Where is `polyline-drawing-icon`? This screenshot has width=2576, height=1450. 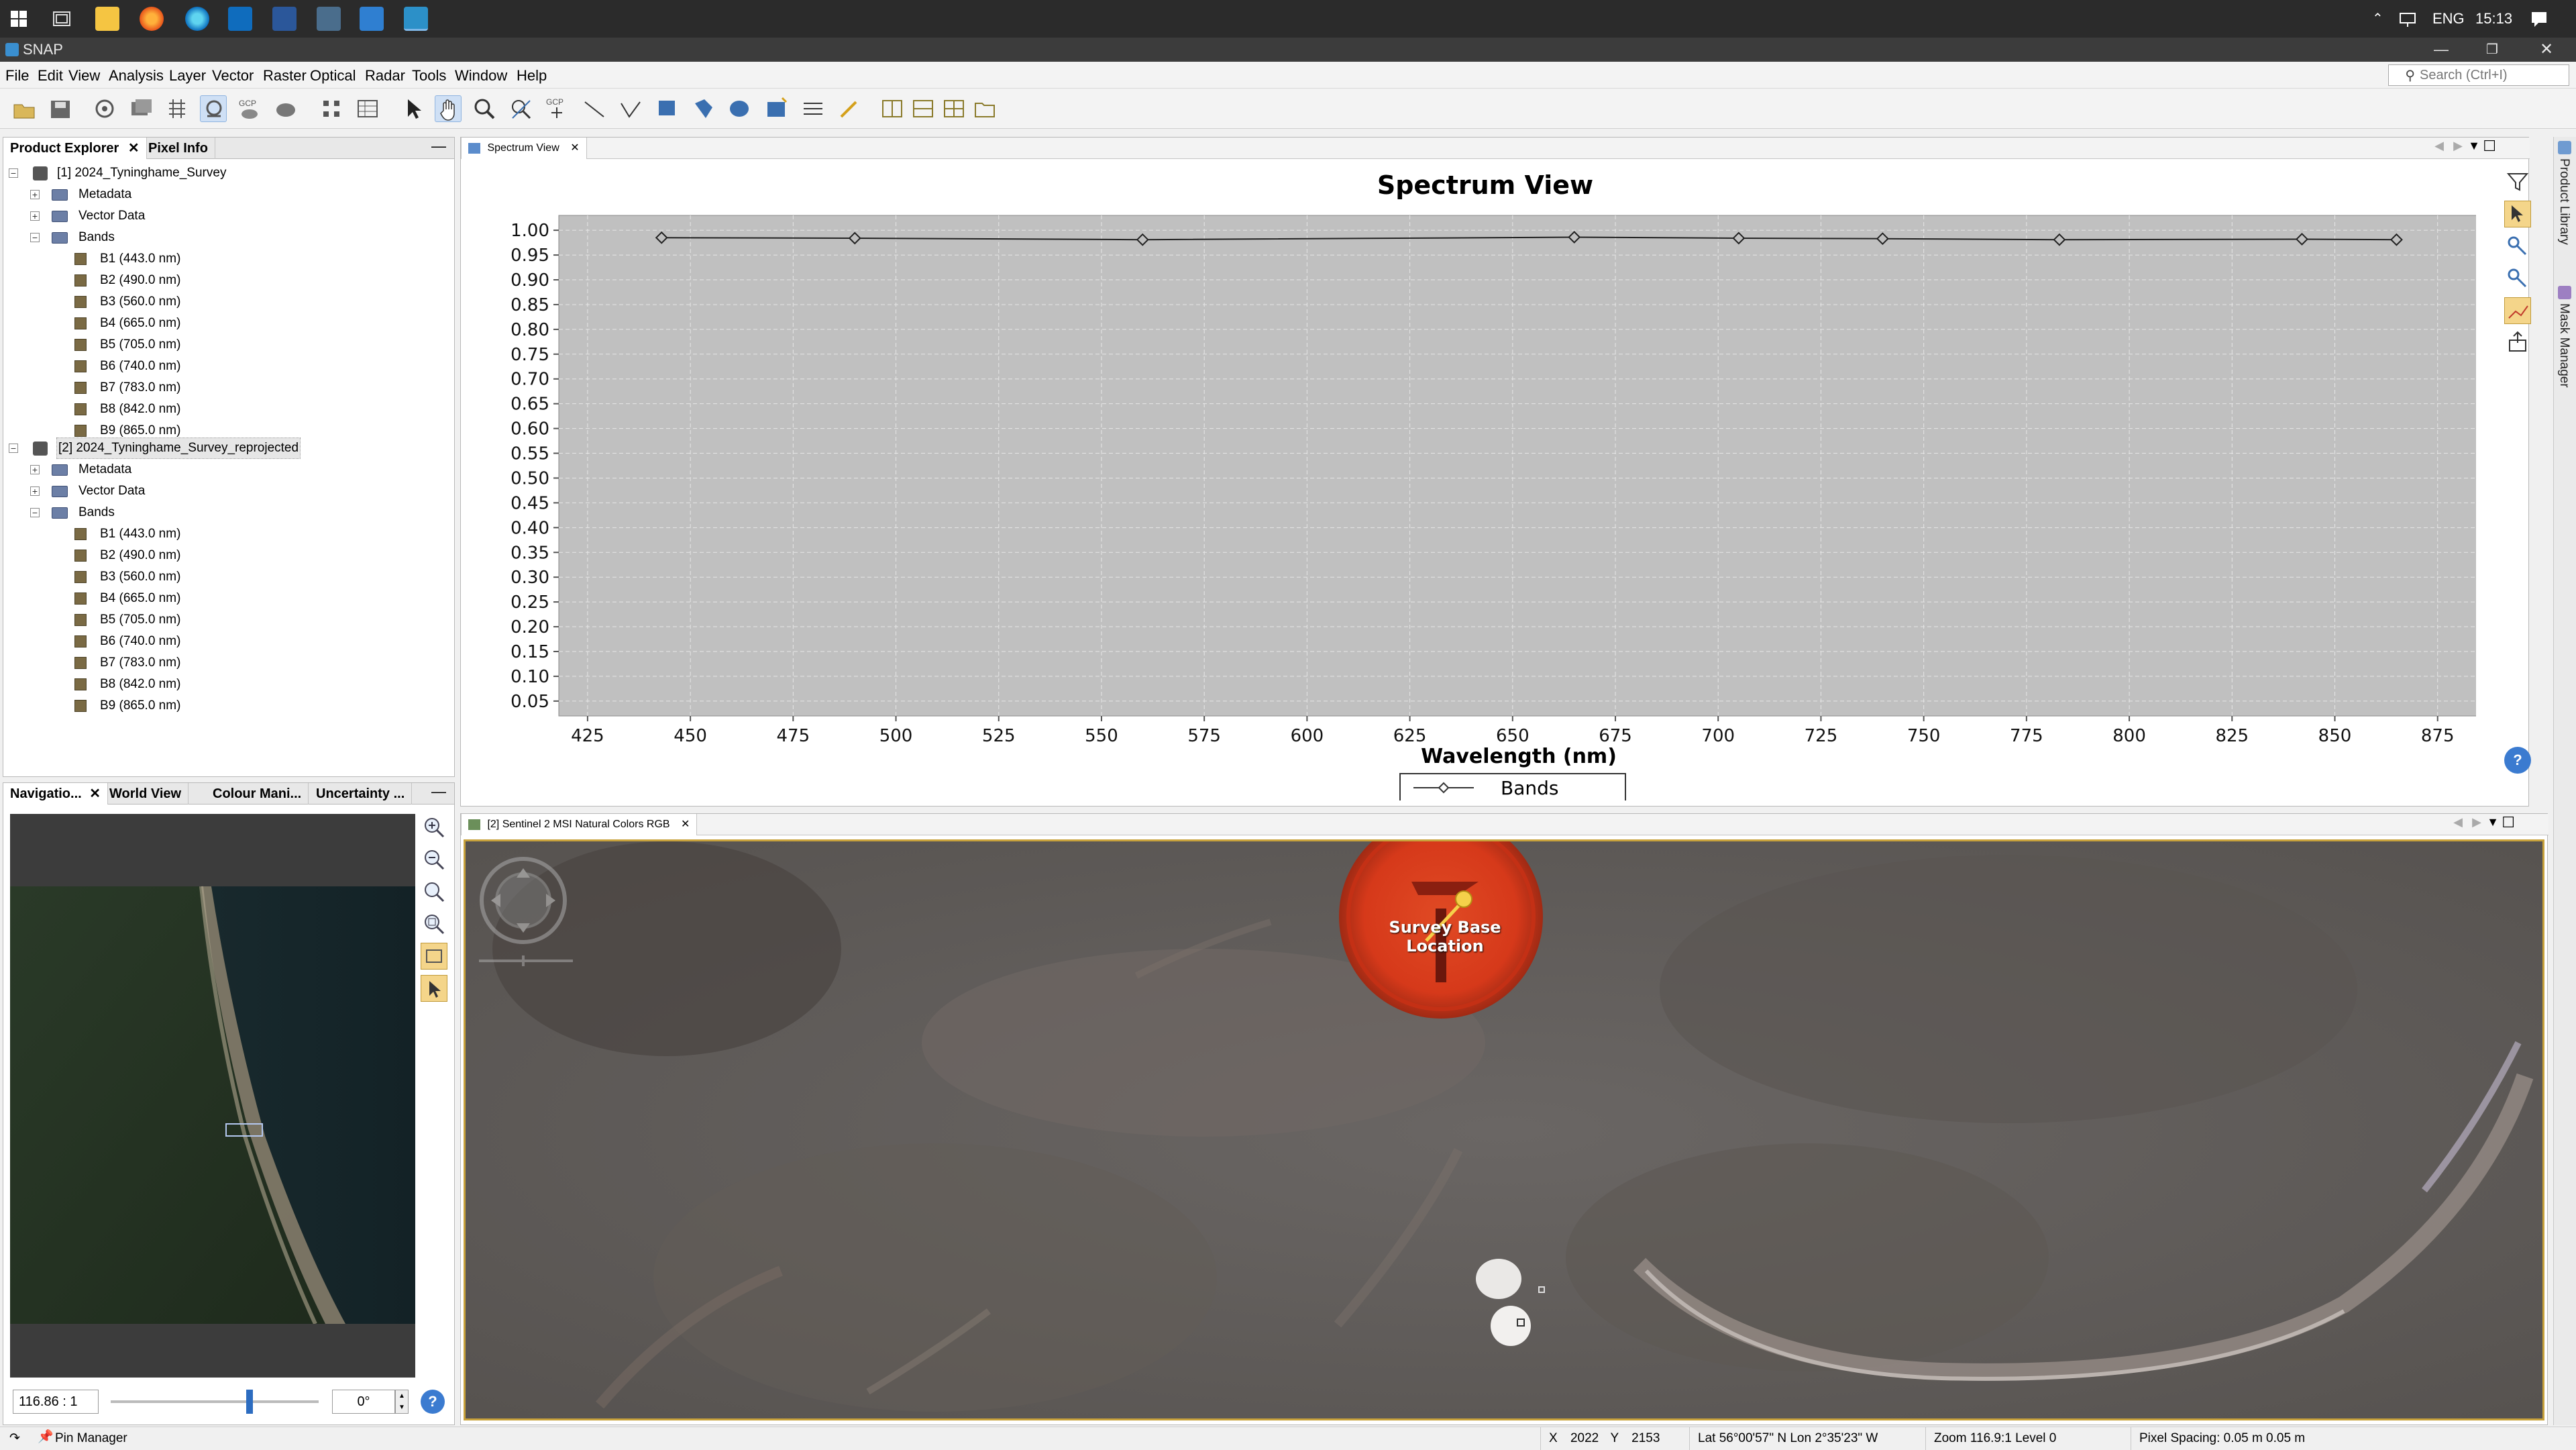 polyline-drawing-icon is located at coordinates (630, 108).